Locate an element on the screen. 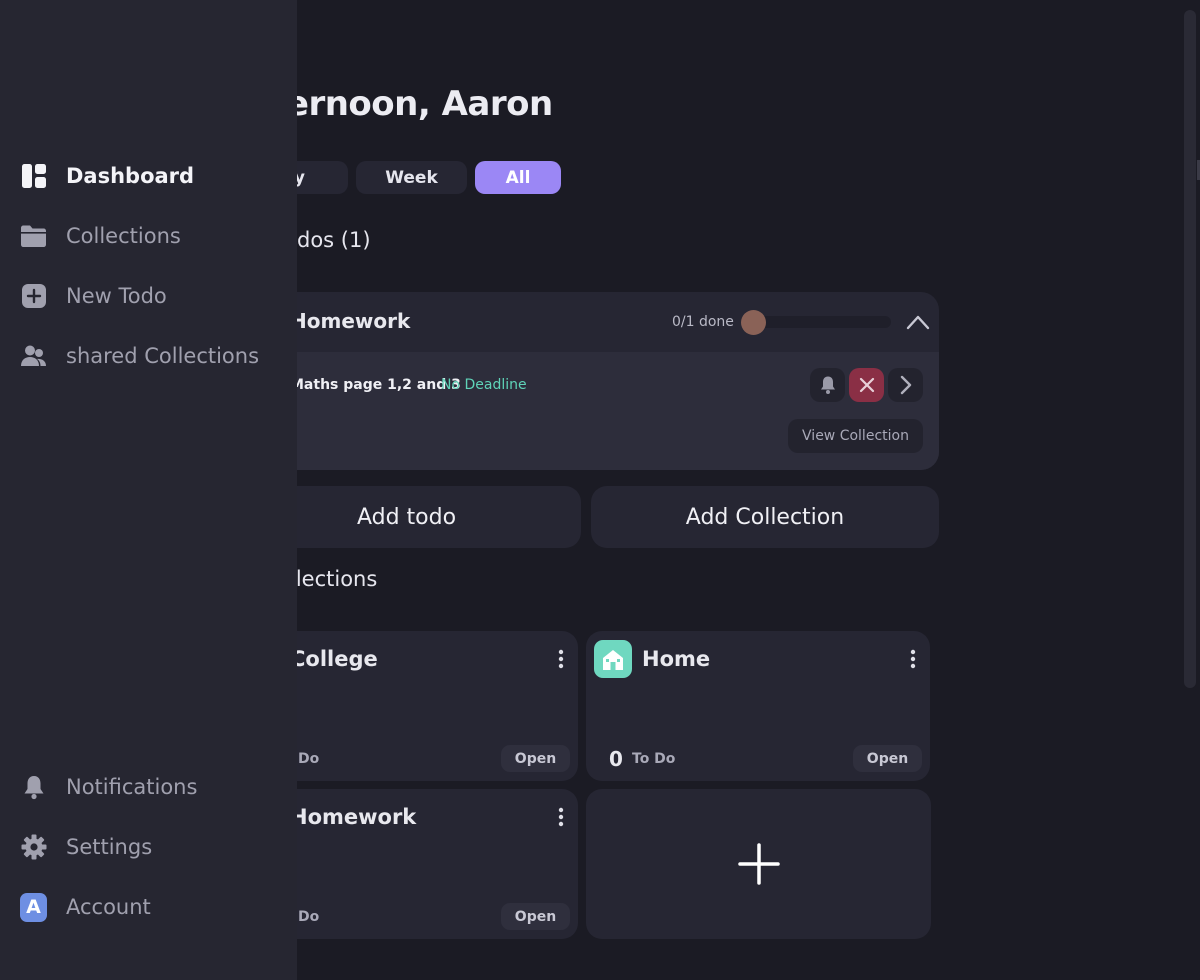 Image resolution: width=1200 pixels, height=980 pixels. scrollbar-thumb is located at coordinates (1190, 349).